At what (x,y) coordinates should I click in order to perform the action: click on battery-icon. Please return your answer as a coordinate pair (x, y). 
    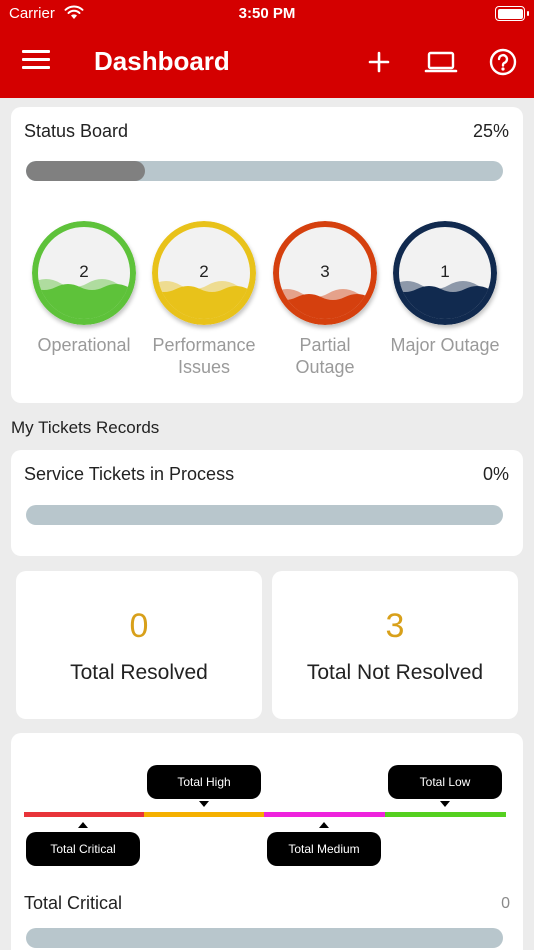
    Looking at the image, I should click on (510, 13).